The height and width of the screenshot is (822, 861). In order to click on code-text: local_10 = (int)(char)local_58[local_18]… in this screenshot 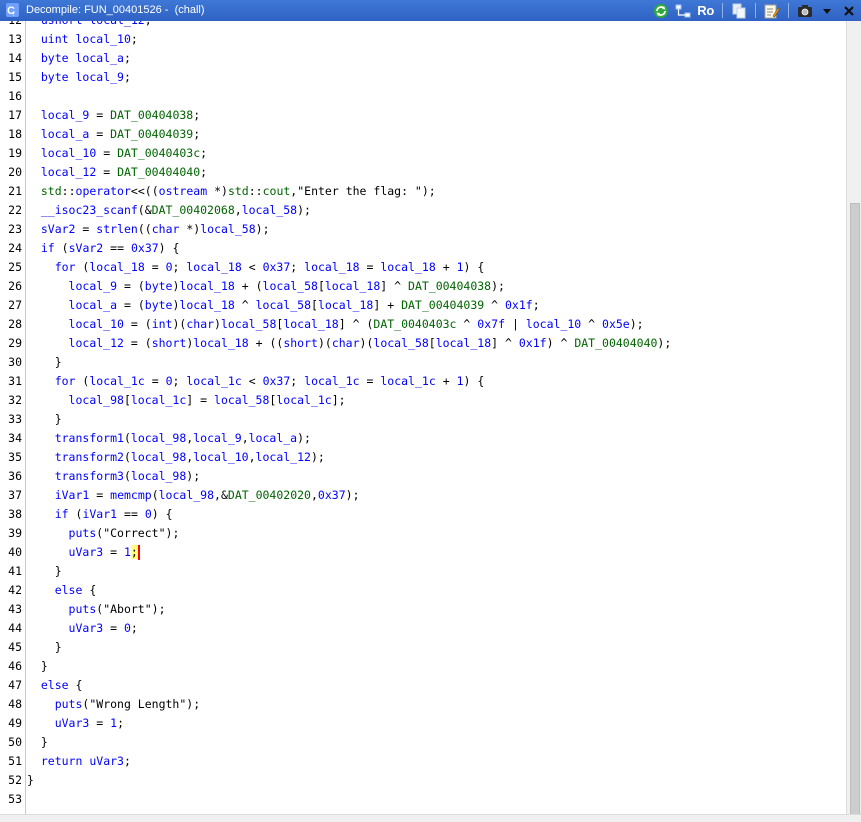, I will do `click(335, 324)`.